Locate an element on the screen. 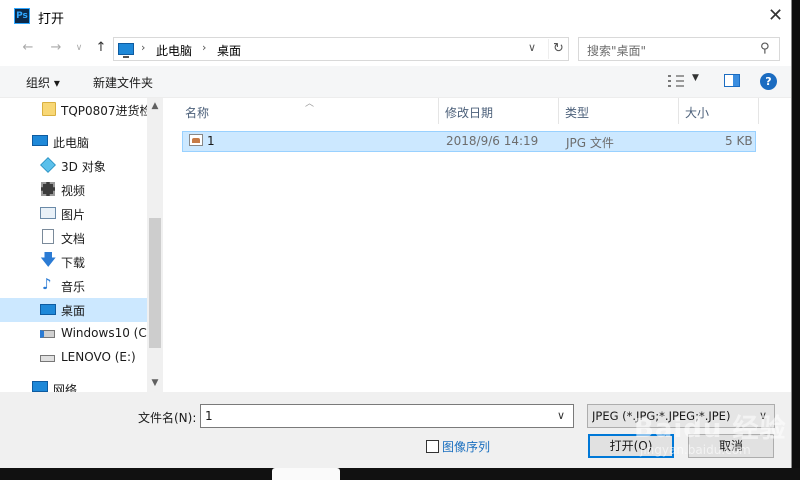 The height and width of the screenshot is (480, 800). file-size: 5 KB is located at coordinates (739, 141).